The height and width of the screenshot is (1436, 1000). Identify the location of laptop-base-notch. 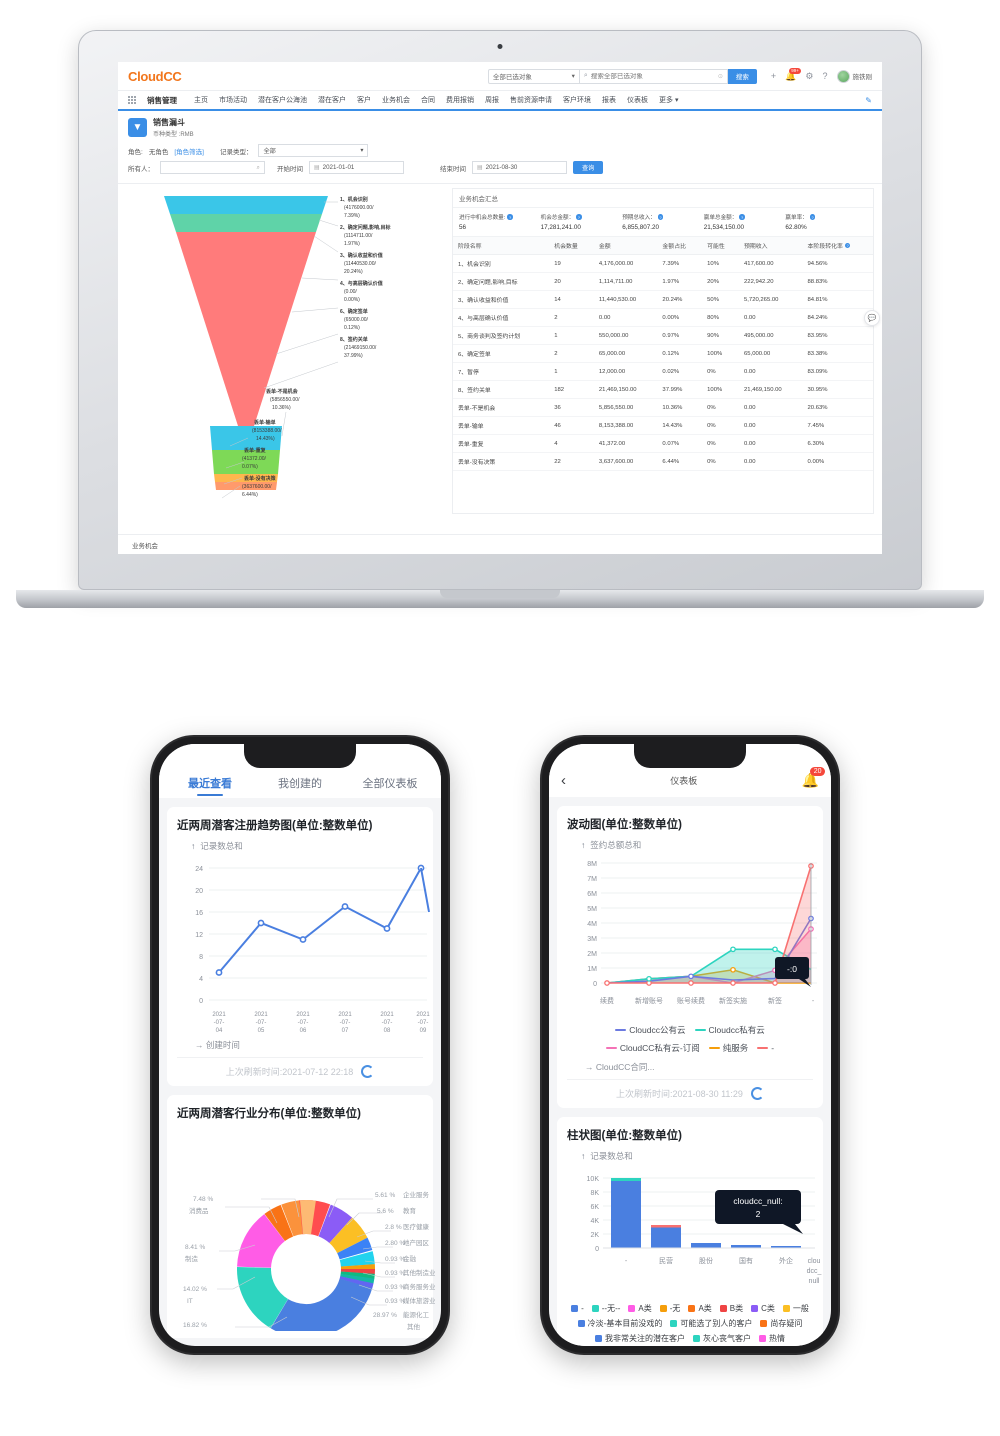
(500, 594).